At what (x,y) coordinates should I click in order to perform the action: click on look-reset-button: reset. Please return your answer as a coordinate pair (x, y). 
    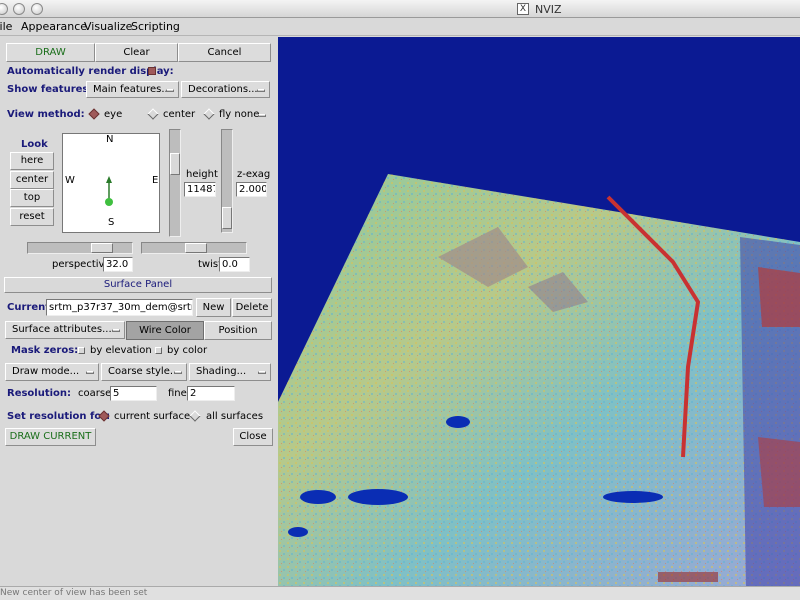
    Looking at the image, I should click on (32, 217).